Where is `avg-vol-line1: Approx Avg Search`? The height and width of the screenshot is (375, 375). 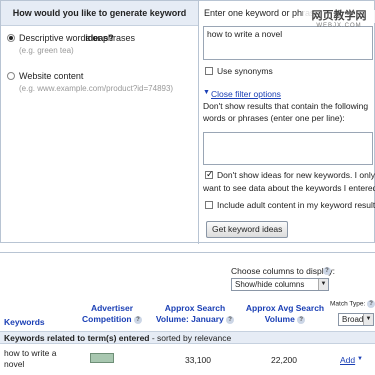 avg-vol-line1: Approx Avg Search is located at coordinates (285, 308).